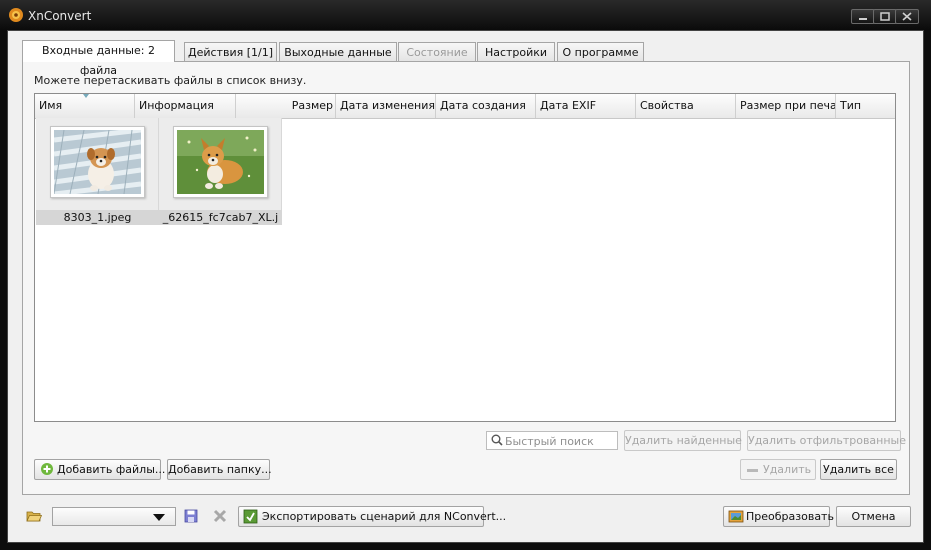 This screenshot has height=550, width=931. What do you see at coordinates (220, 217) in the screenshot?
I see `file-name-label: _62615_fc7cab7_XL.j` at bounding box center [220, 217].